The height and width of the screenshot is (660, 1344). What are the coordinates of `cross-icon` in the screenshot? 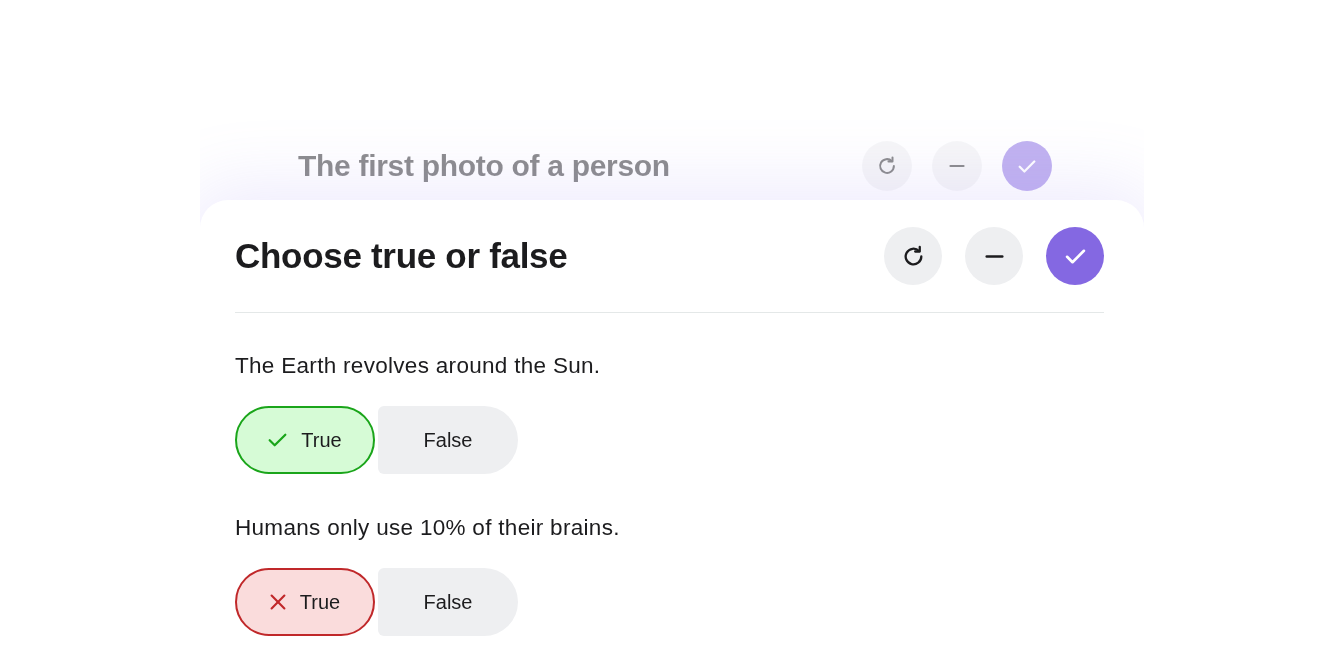 It's located at (277, 602).